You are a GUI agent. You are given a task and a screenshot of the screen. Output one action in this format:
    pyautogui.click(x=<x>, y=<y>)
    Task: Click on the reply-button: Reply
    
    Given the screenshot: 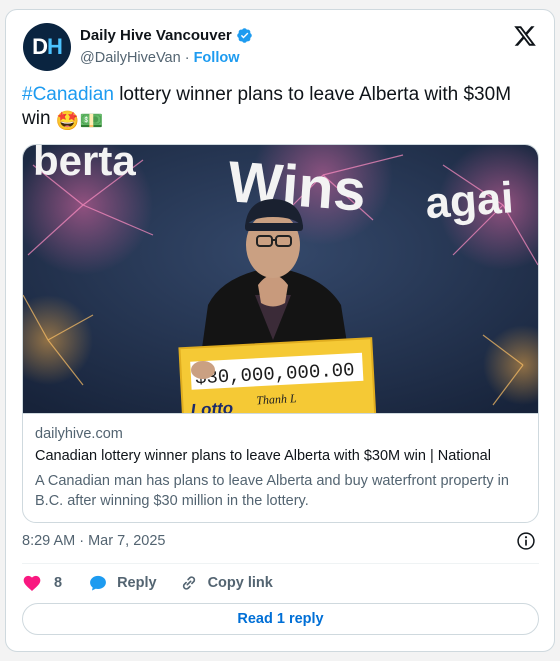 What is the action you would take?
    pyautogui.click(x=122, y=583)
    